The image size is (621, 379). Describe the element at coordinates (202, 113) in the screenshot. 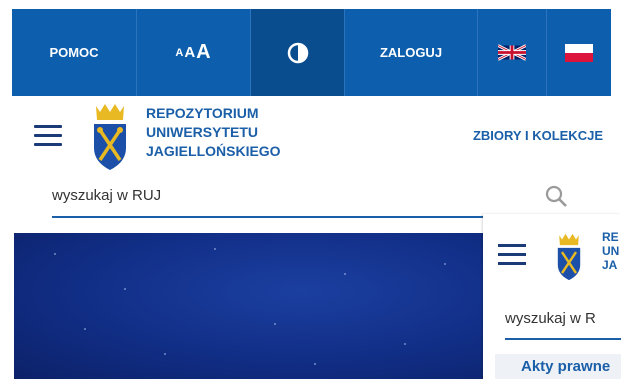

I see `repository-name-line1: REPOZYTORIUM` at that location.